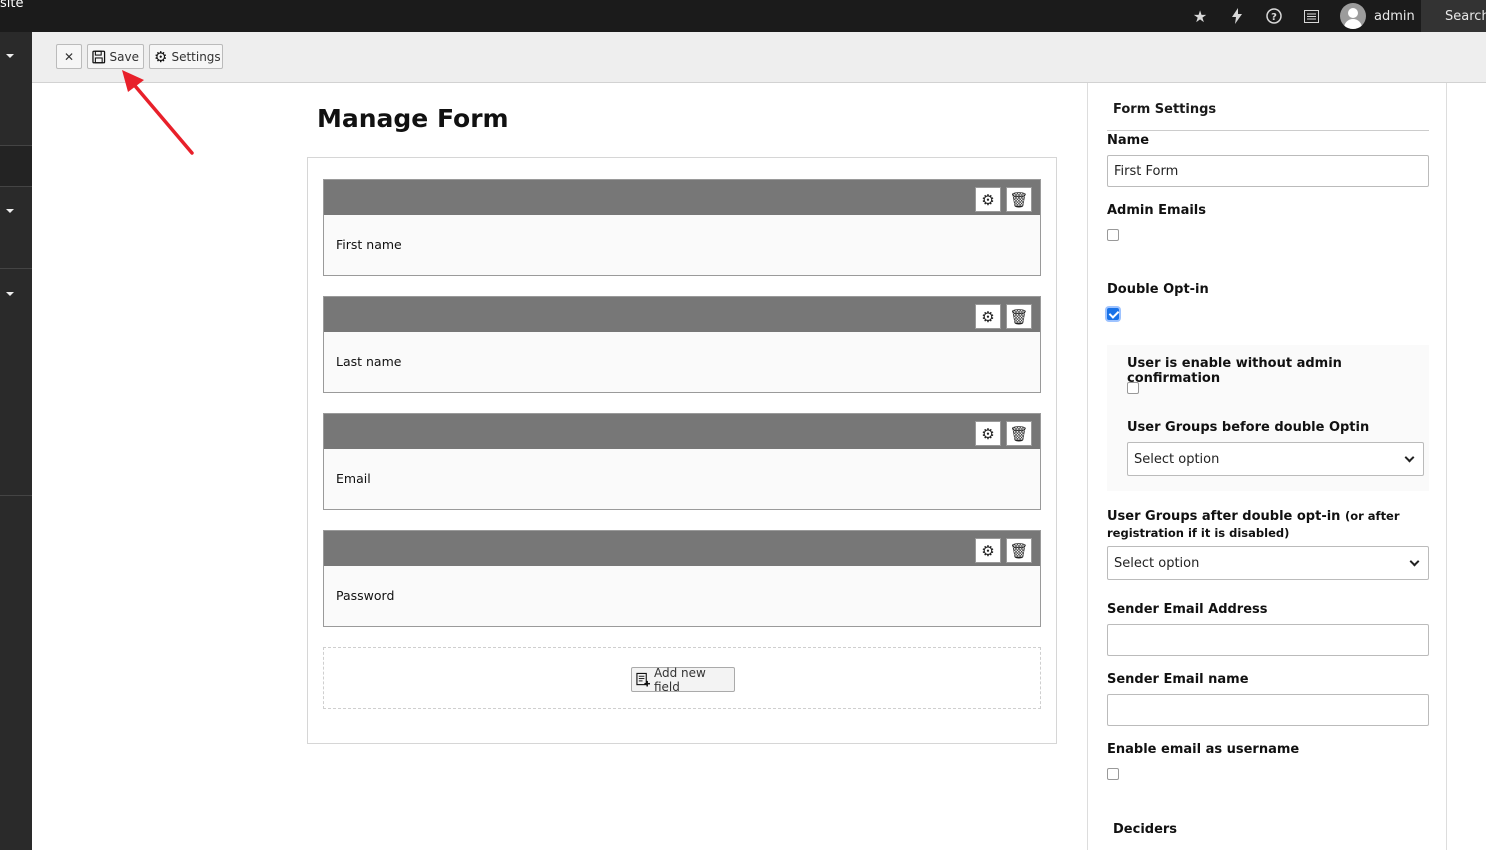 Image resolution: width=1486 pixels, height=850 pixels. What do you see at coordinates (1177, 459) in the screenshot?
I see `groups-before-value: Select option` at bounding box center [1177, 459].